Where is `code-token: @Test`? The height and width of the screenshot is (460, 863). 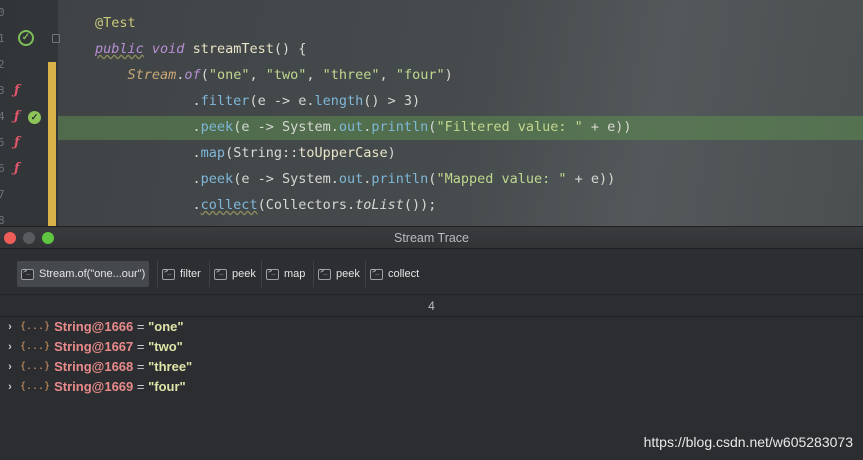 code-token: @Test is located at coordinates (115, 23).